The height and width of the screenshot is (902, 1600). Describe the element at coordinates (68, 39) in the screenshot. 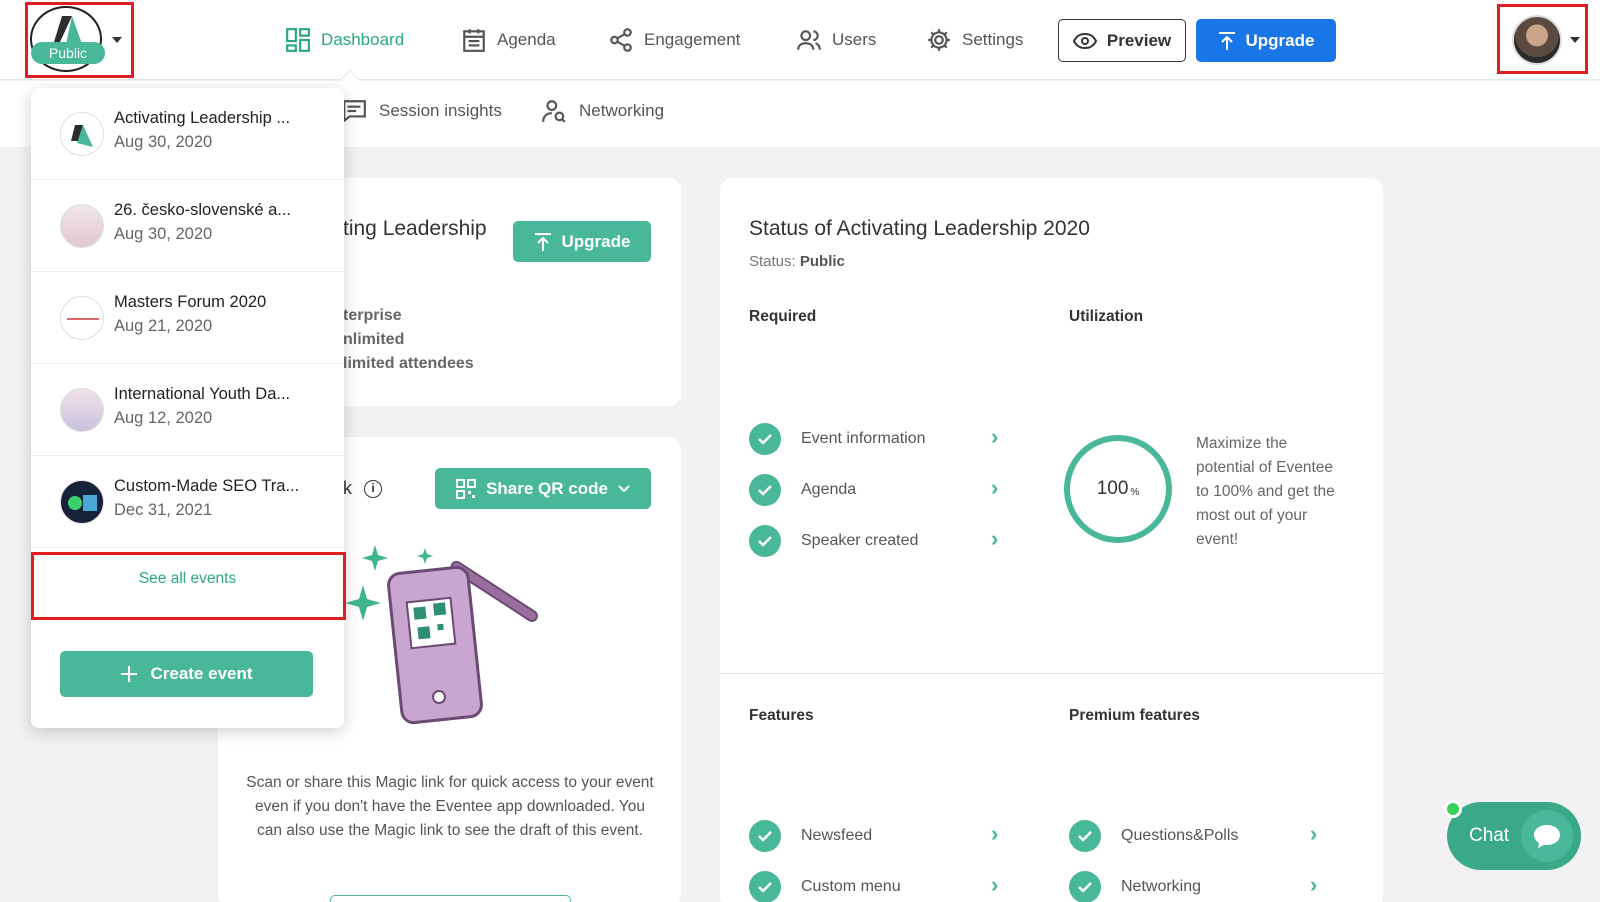

I see `event-logo-switcher: Public` at that location.